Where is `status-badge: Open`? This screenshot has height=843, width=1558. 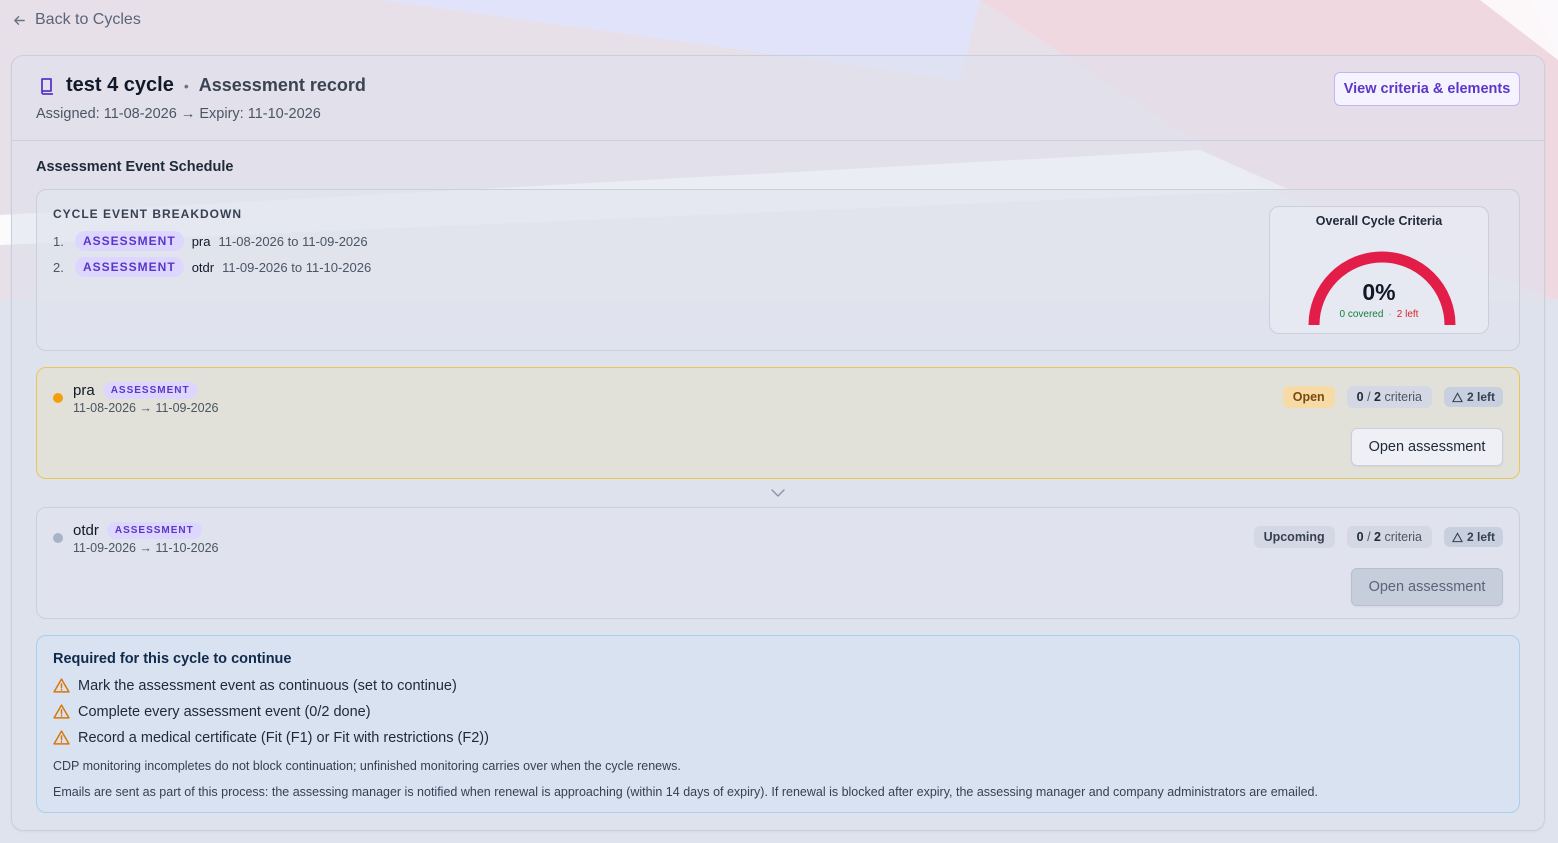
status-badge: Open is located at coordinates (1308, 397).